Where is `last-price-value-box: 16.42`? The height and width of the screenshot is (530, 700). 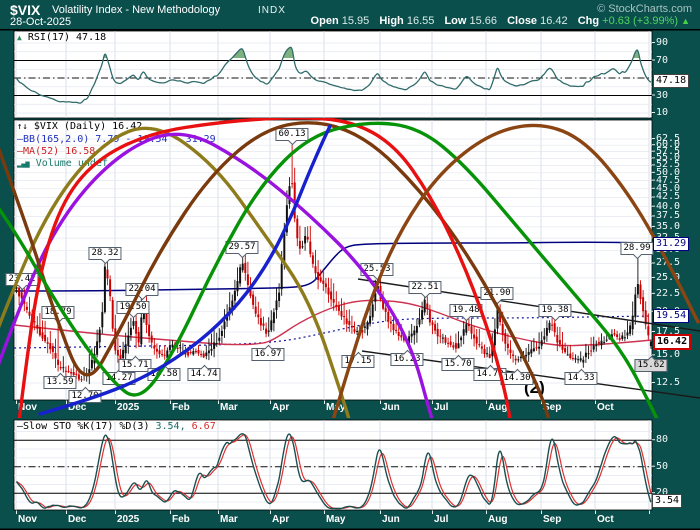
last-price-value-box: 16.42 is located at coordinates (672, 342).